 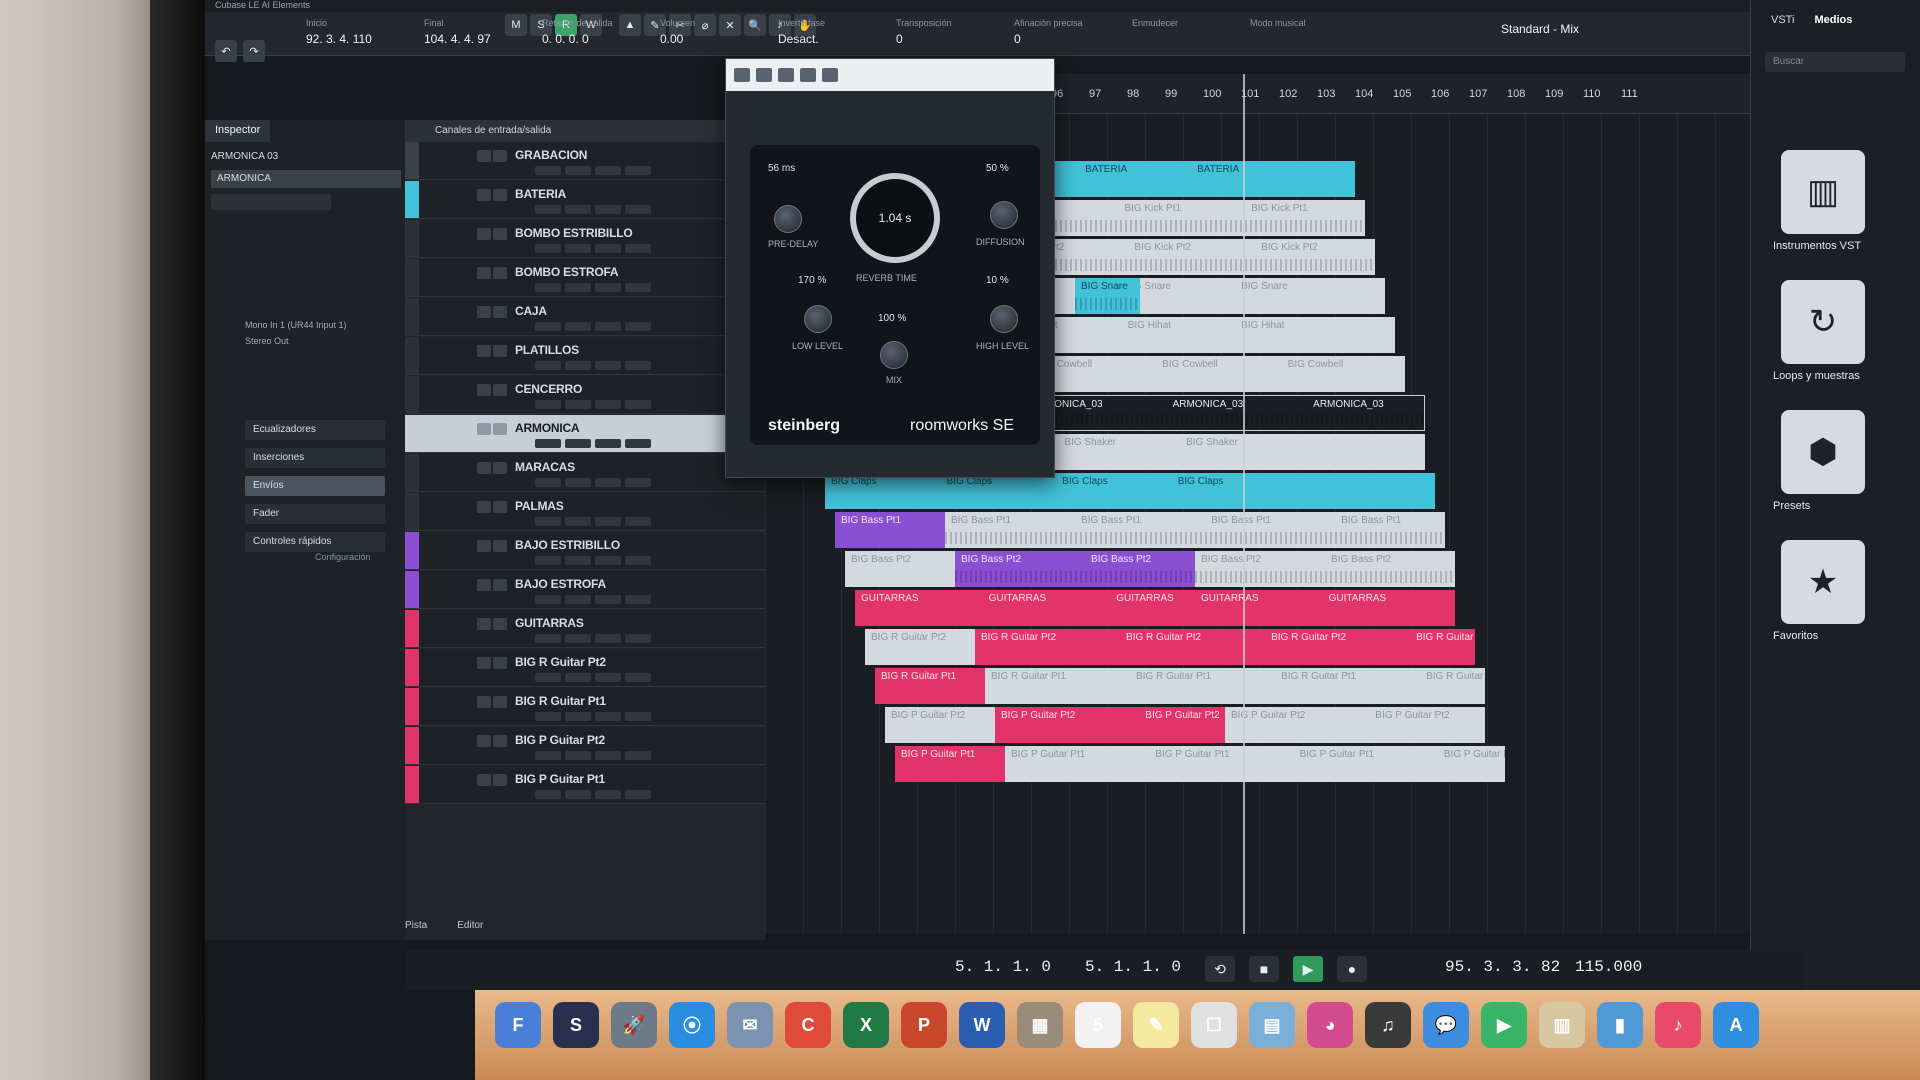 What do you see at coordinates (1003, 967) in the screenshot?
I see `left-locator: 5. 1. 1. 0` at bounding box center [1003, 967].